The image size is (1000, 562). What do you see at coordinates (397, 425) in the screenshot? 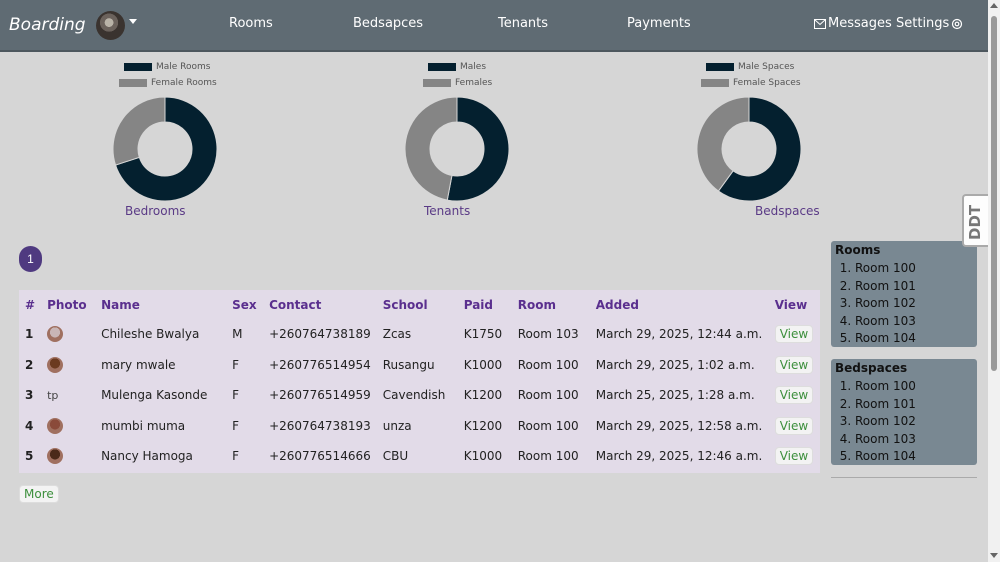
I see `cell-school: unza` at bounding box center [397, 425].